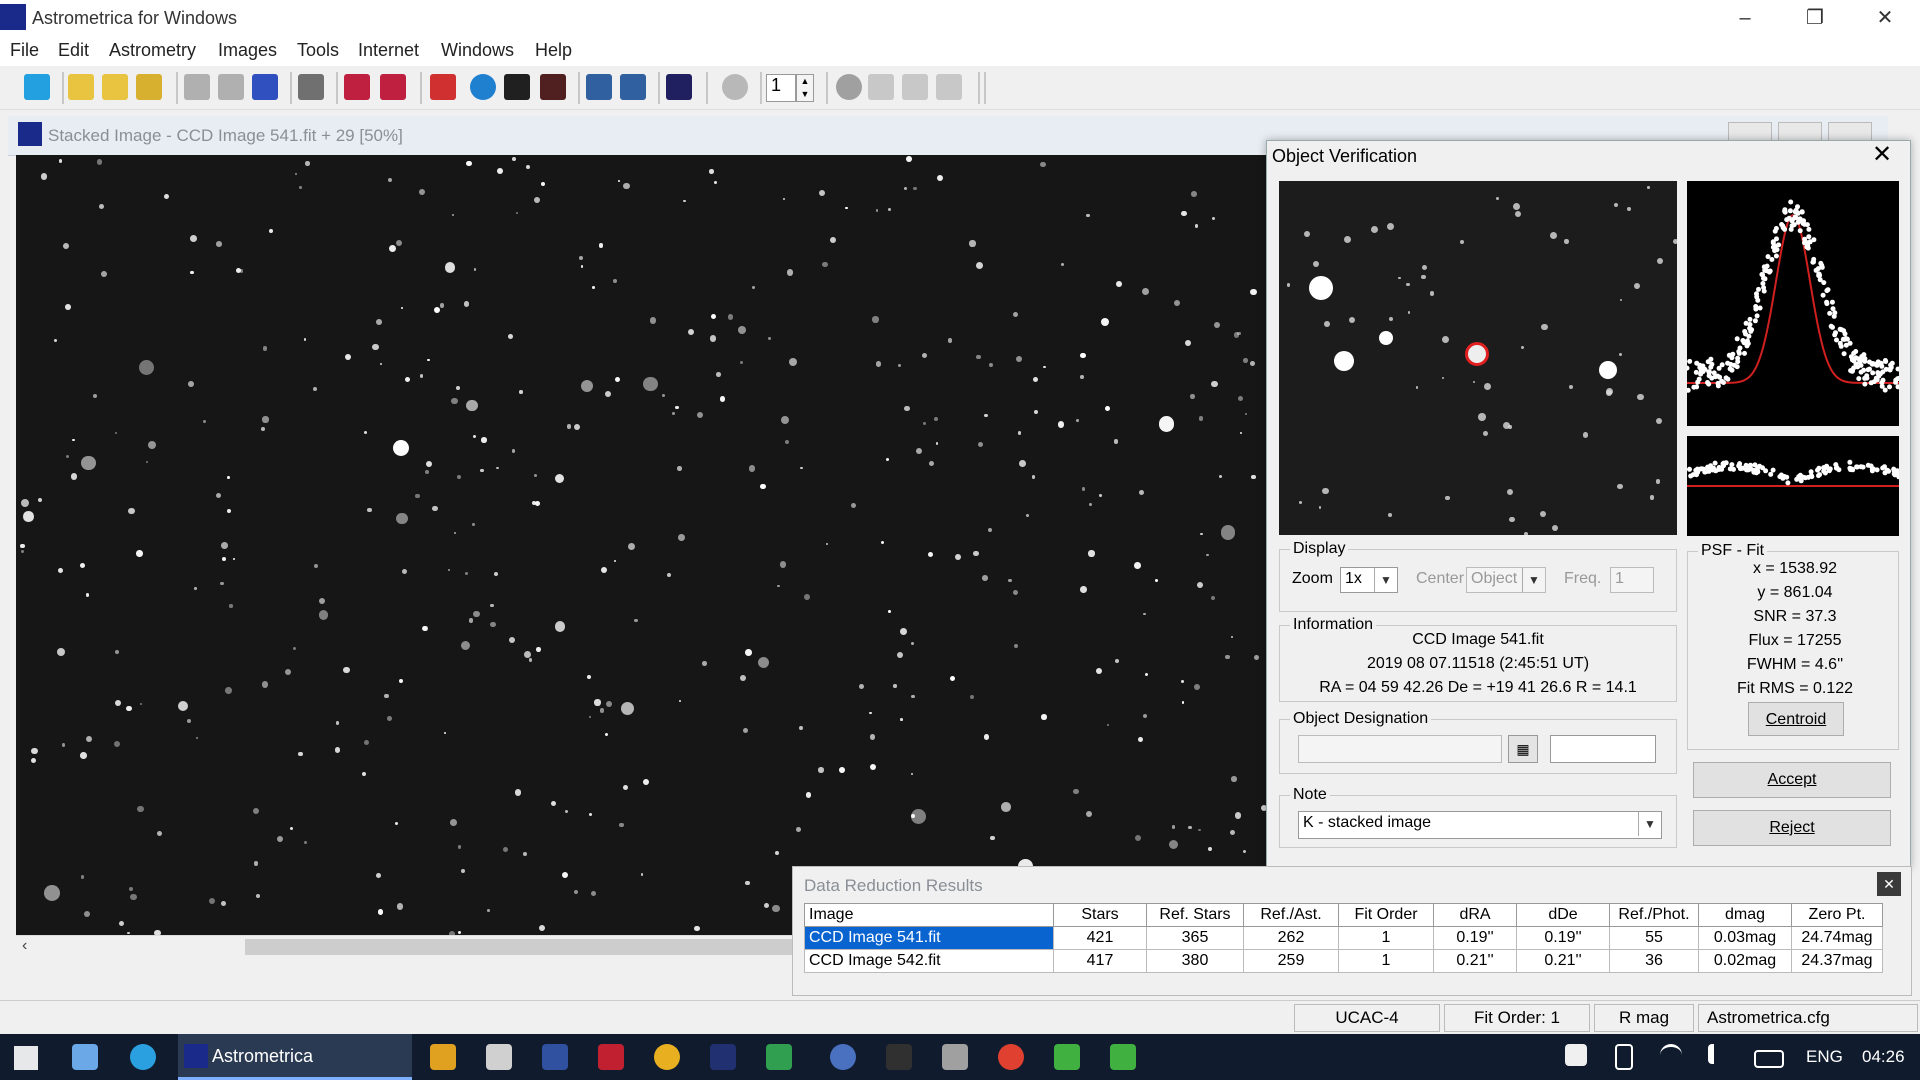 This screenshot has width=1920, height=1080. What do you see at coordinates (311, 87) in the screenshot?
I see `report-icon` at bounding box center [311, 87].